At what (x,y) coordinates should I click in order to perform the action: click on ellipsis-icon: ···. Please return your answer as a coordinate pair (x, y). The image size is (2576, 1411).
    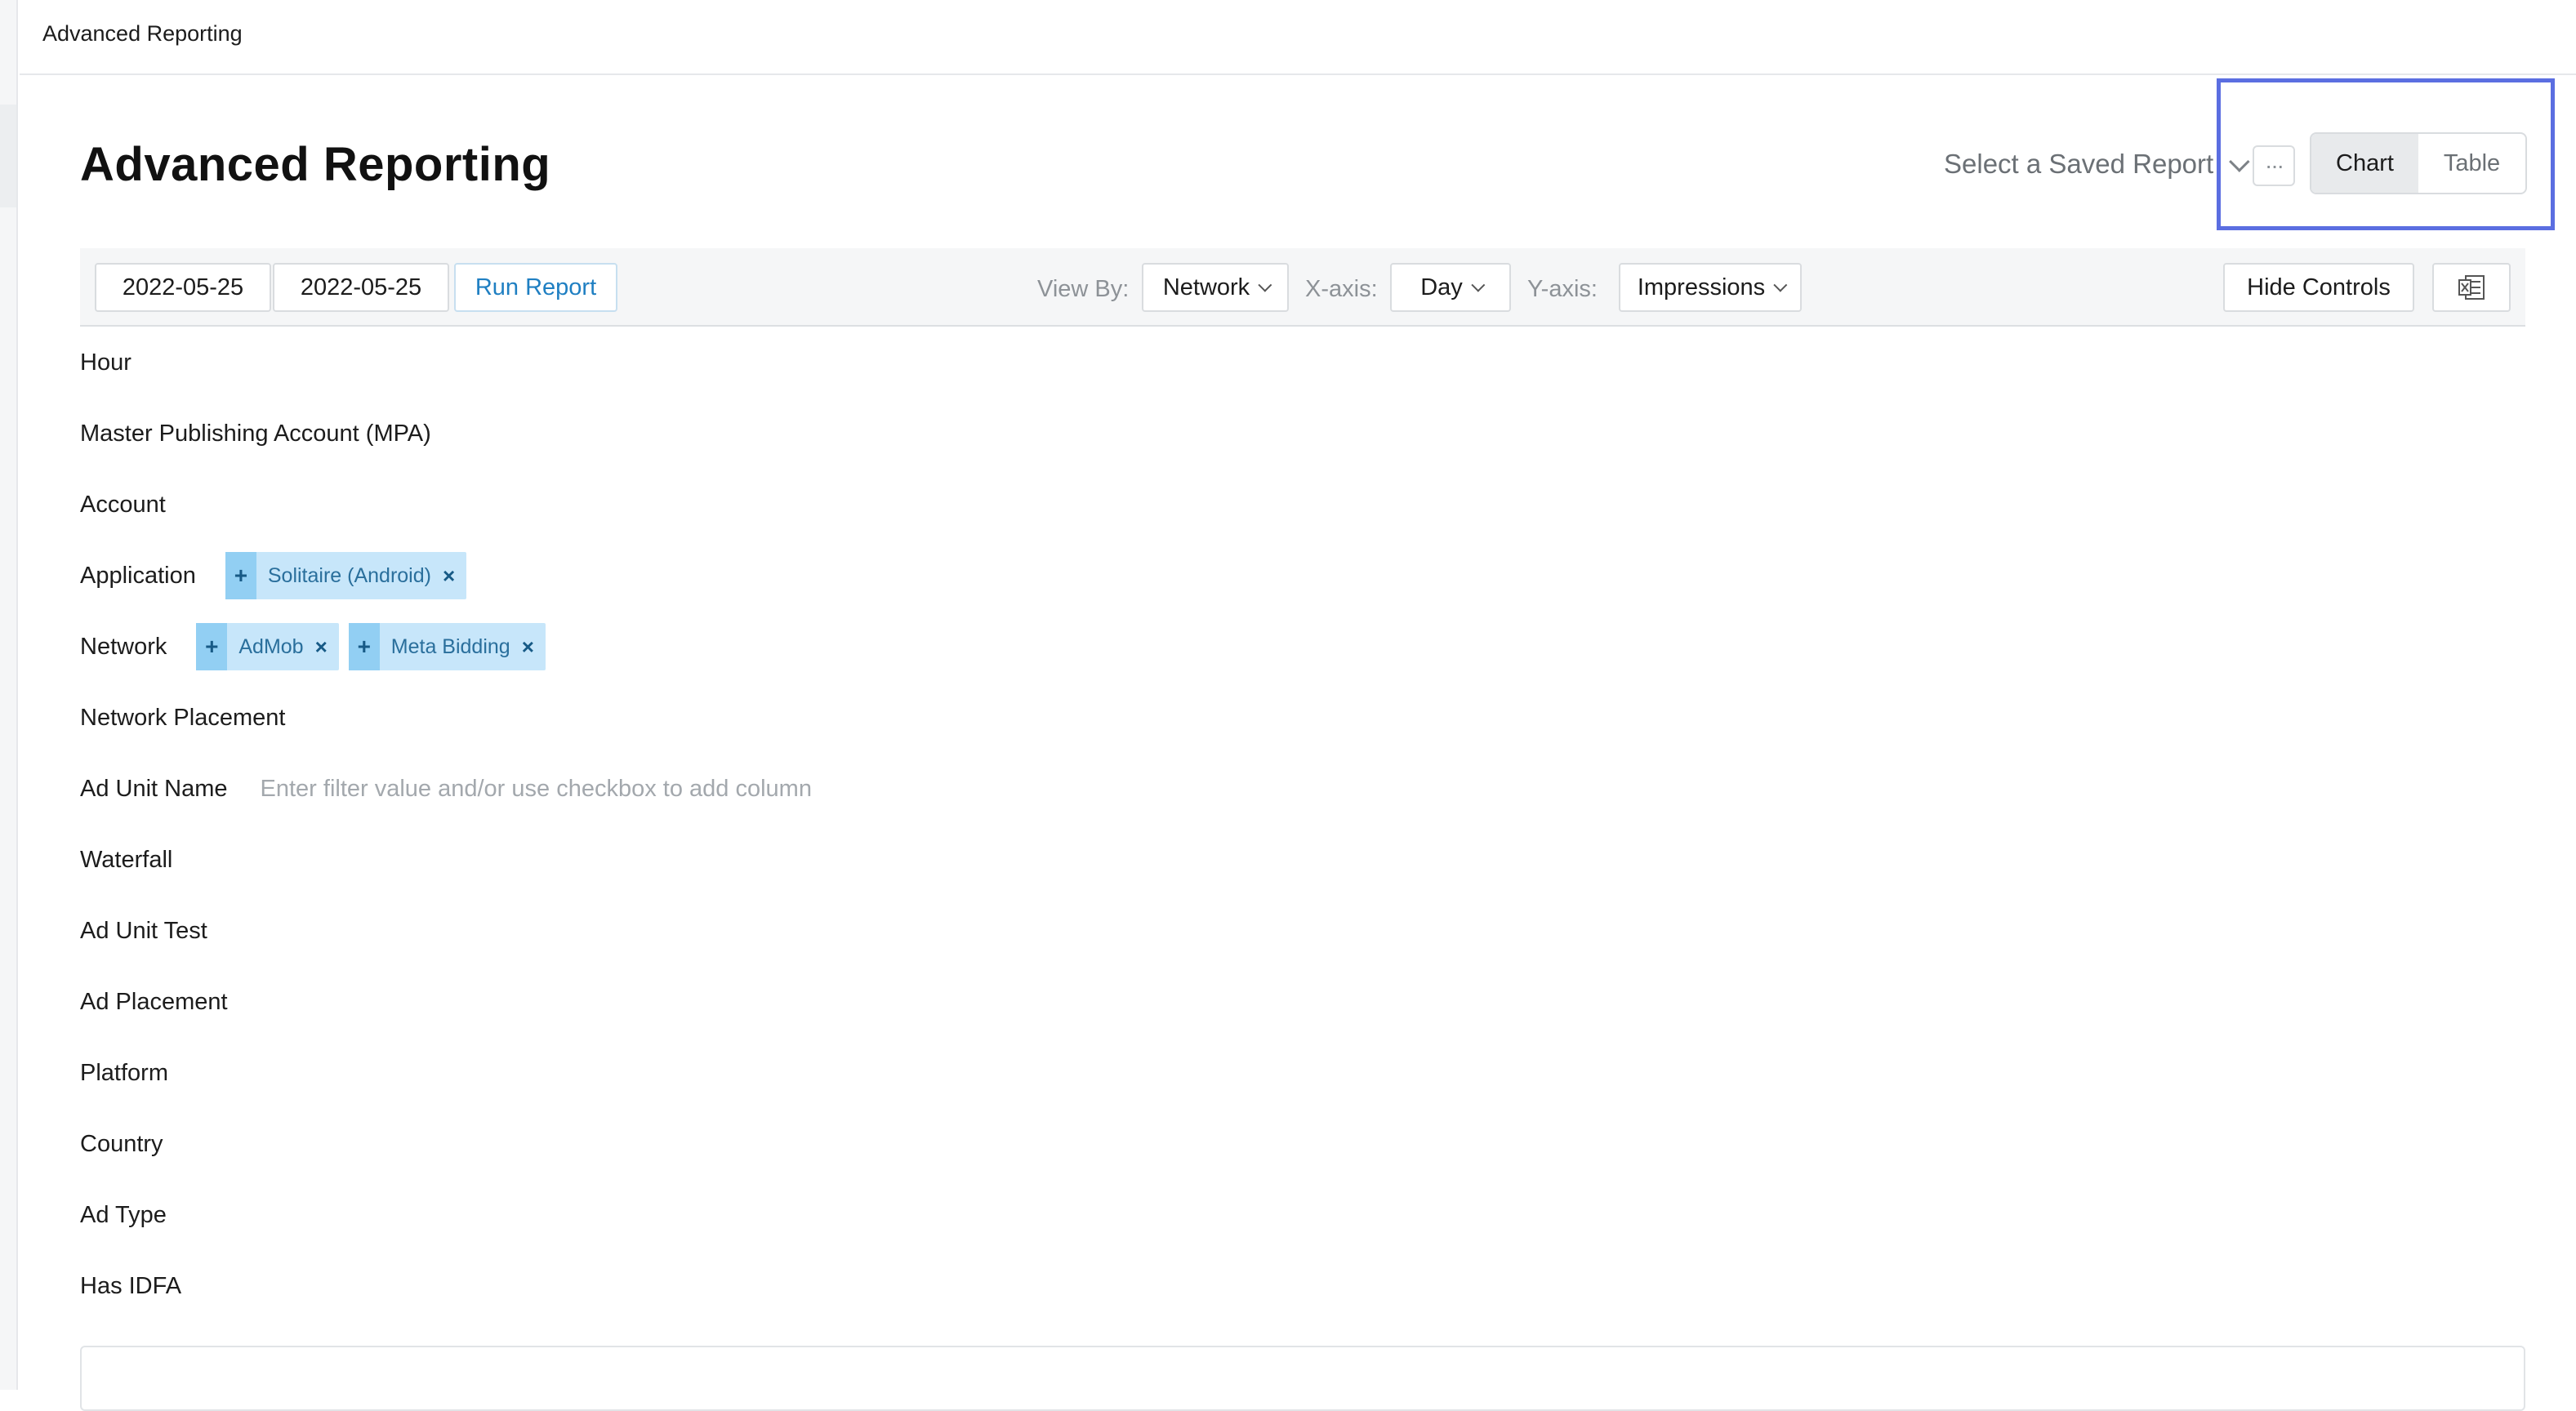
    Looking at the image, I should click on (2274, 165).